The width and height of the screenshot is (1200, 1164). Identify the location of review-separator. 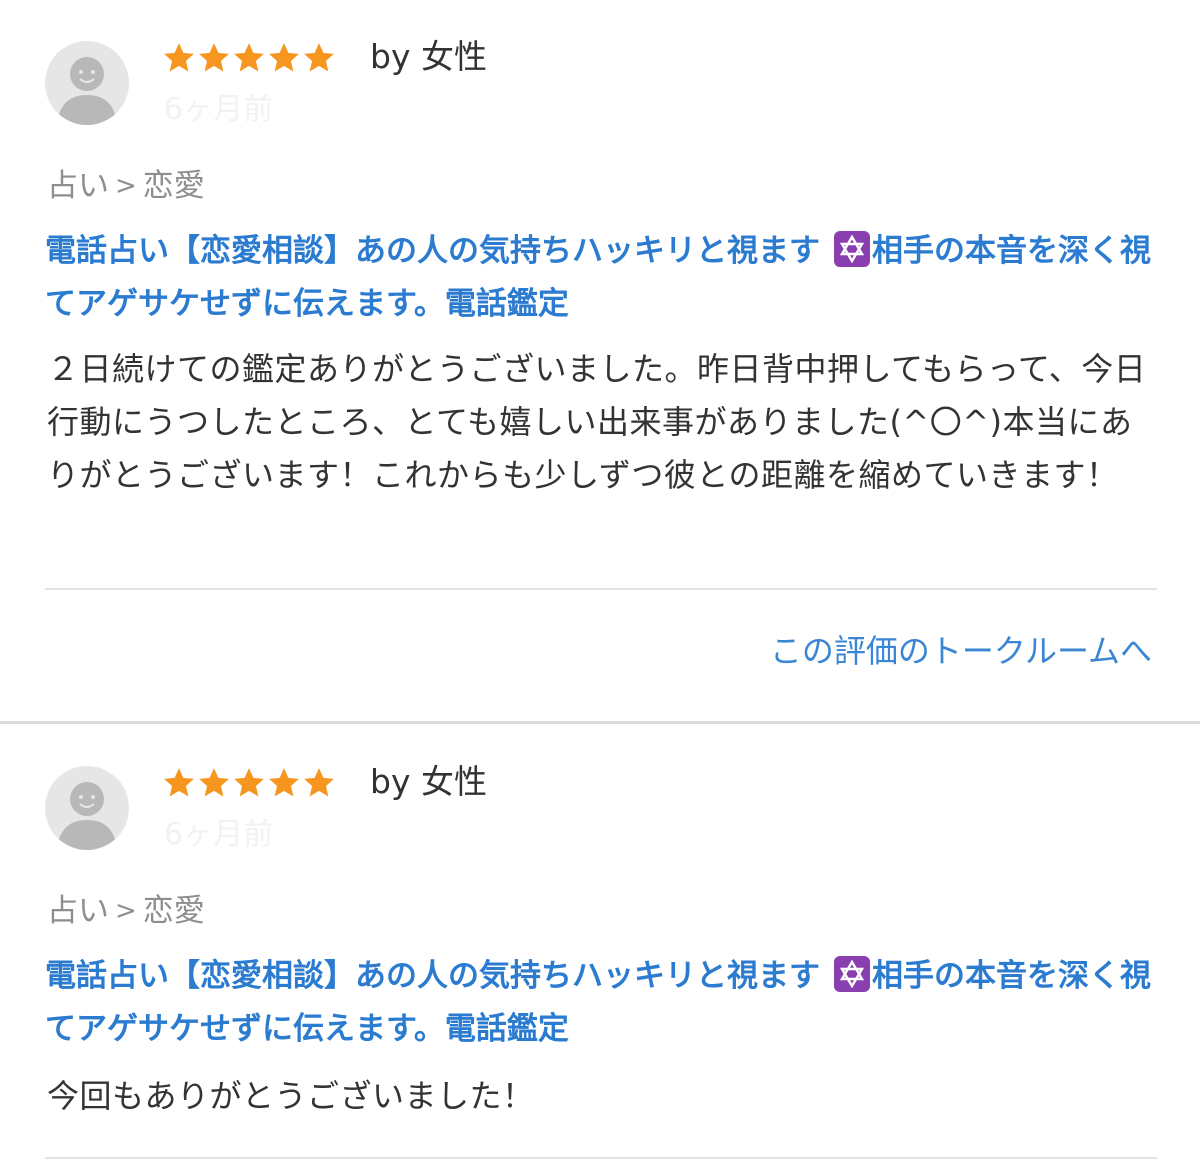
(600, 722).